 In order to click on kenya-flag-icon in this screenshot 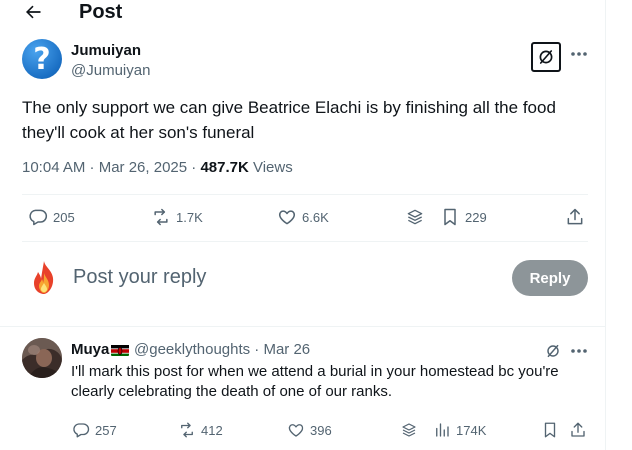, I will do `click(120, 350)`.